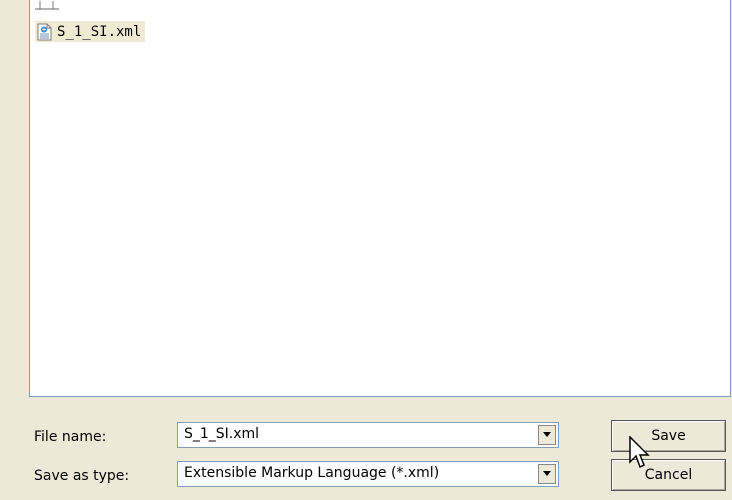 Image resolution: width=732 pixels, height=500 pixels. I want to click on filename-combobox: S_1_SI.xml, so click(368, 435).